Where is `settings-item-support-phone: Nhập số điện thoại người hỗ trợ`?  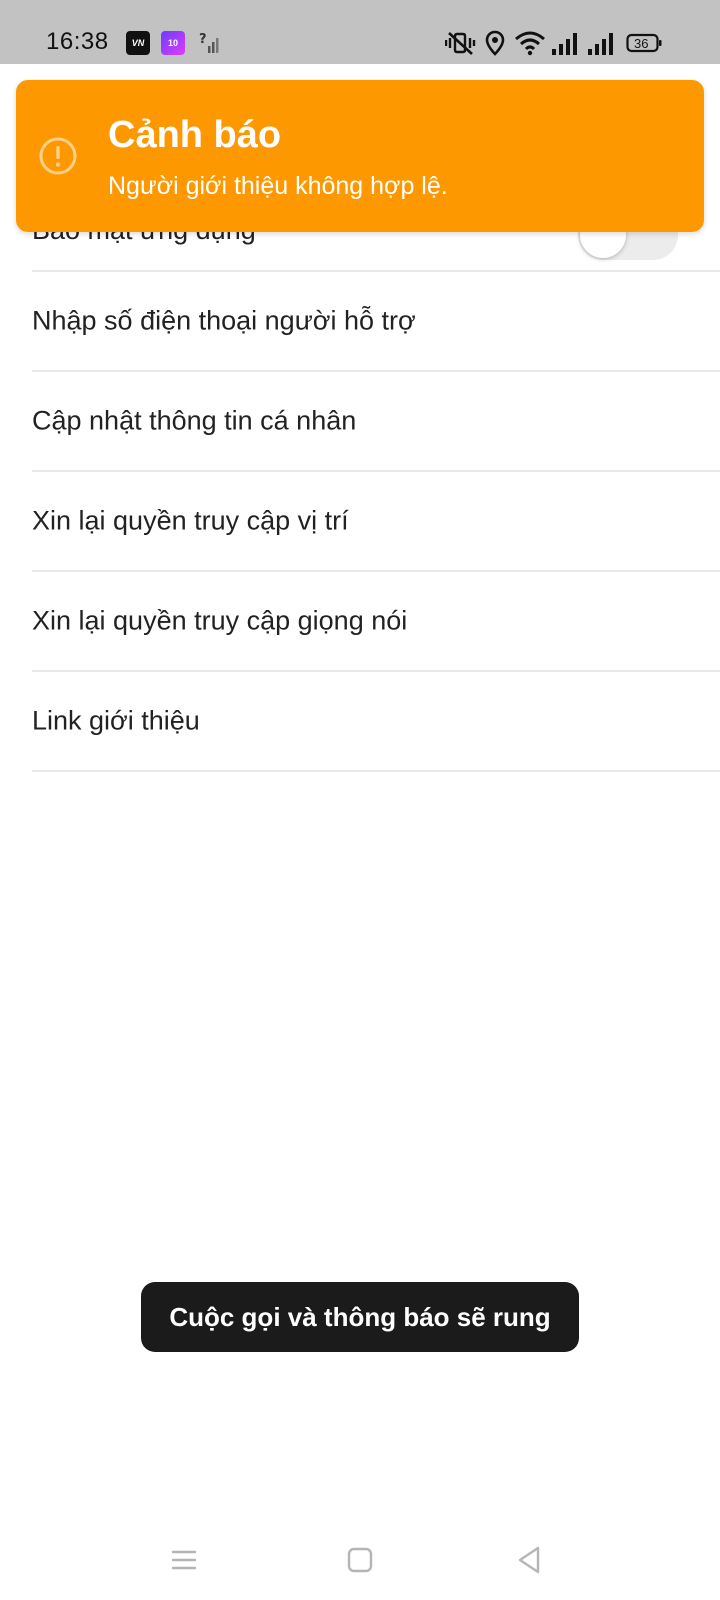 settings-item-support-phone: Nhập số điện thoại người hỗ trợ is located at coordinates (376, 322).